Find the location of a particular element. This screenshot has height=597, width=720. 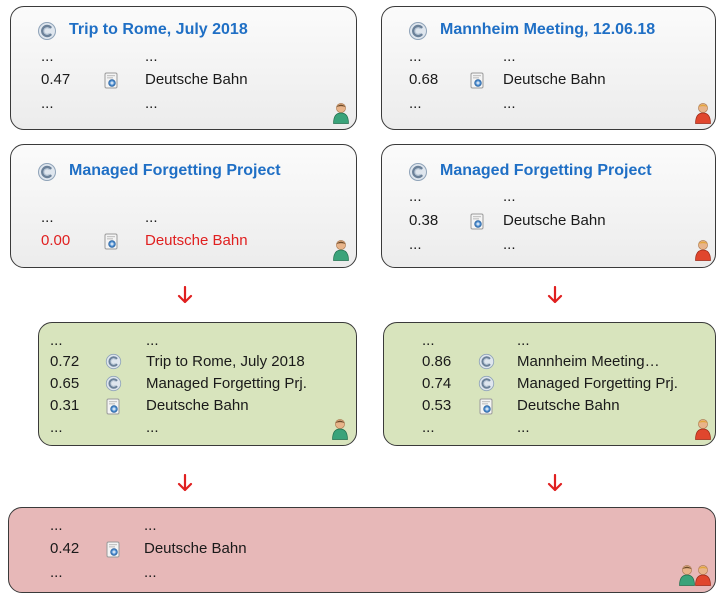

list-item: 0.68 Deutsche Bahn is located at coordinates (554, 80).